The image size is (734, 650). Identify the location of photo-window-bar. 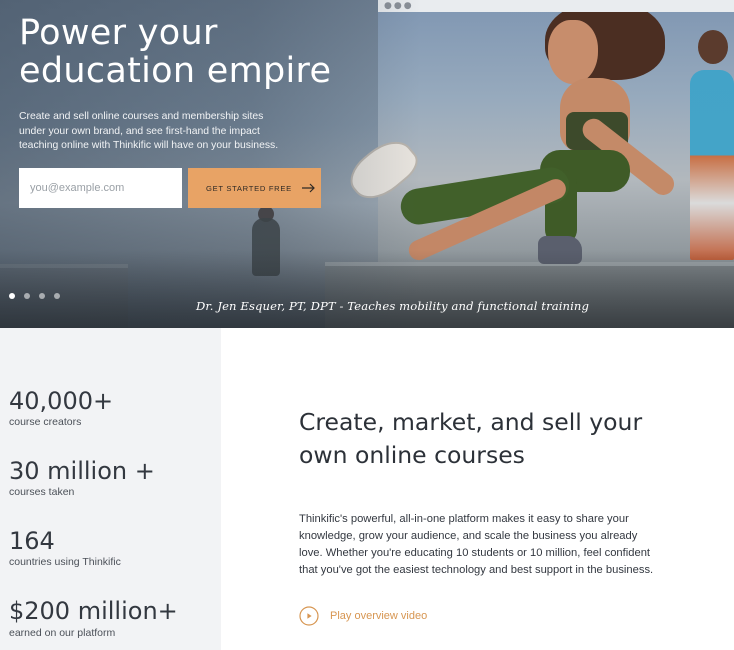
(556, 6).